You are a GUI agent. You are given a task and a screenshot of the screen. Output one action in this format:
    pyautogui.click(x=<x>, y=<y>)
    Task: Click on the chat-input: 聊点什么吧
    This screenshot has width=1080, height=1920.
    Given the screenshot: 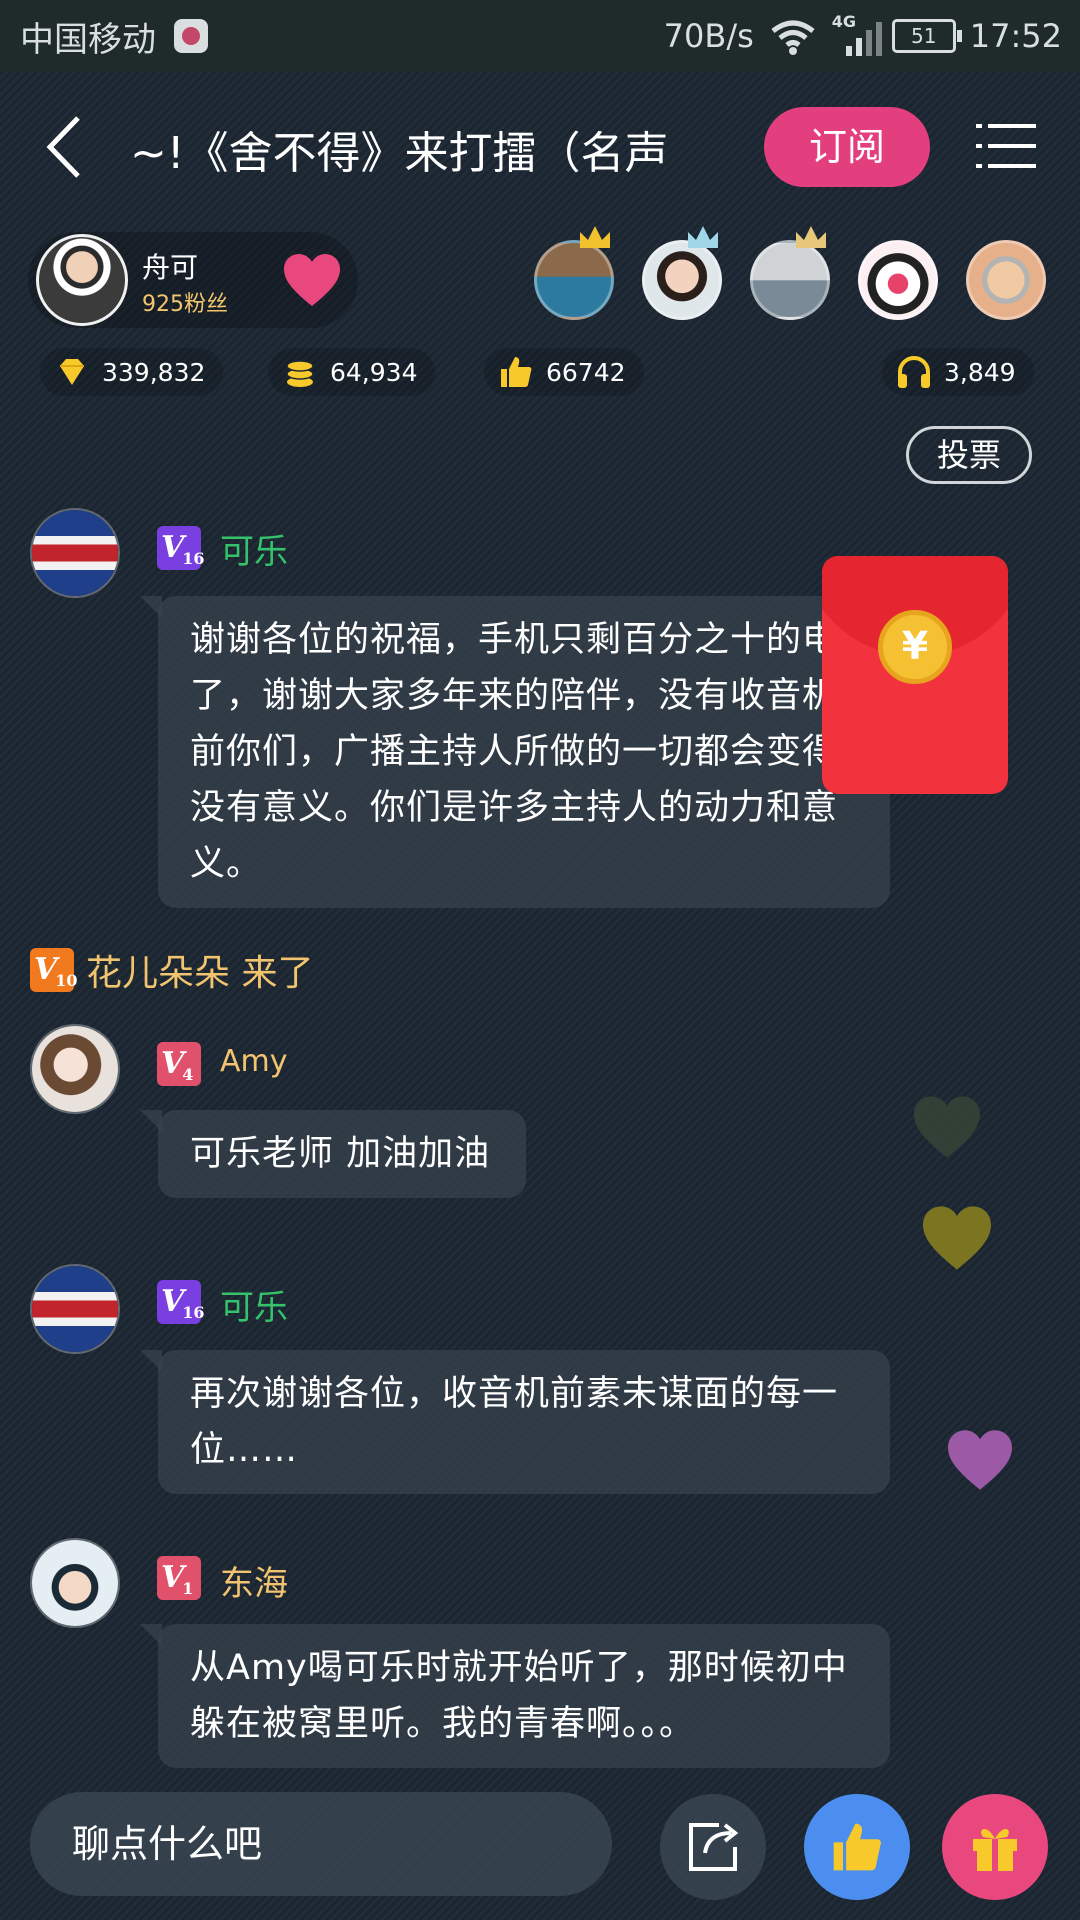 What is the action you would take?
    pyautogui.click(x=321, y=1844)
    